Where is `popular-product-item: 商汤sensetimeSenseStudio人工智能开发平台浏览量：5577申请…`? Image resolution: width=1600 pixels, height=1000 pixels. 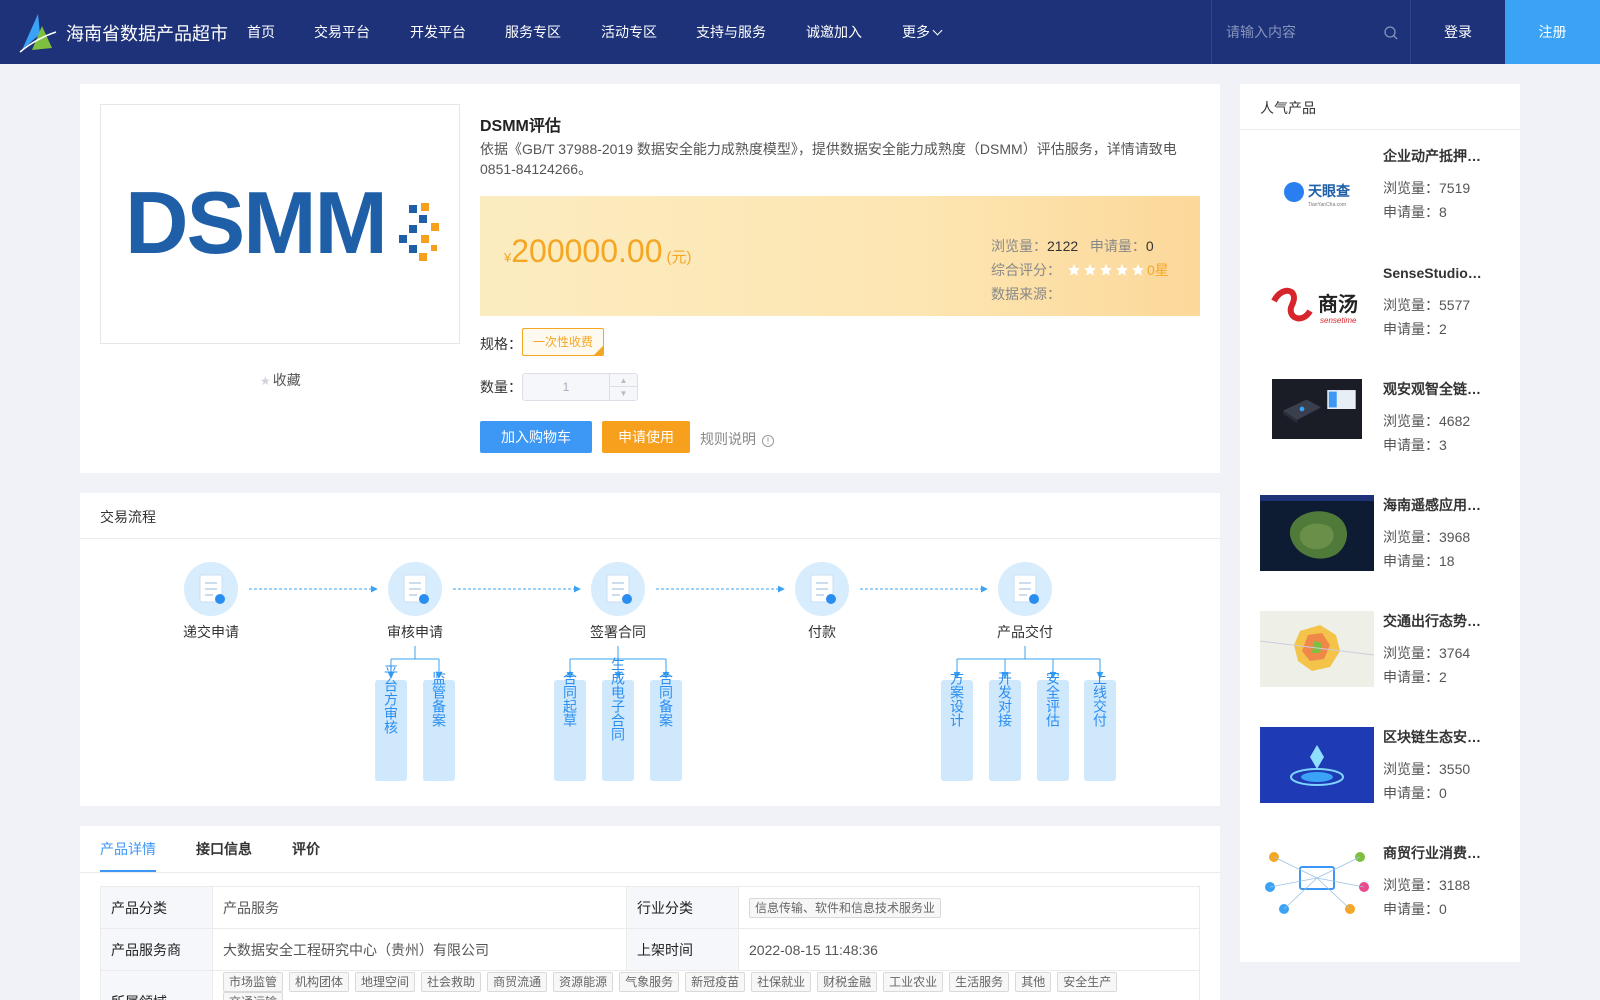 popular-product-item: 商汤sensetimeSenseStudio人工智能开发平台浏览量：5577申请… is located at coordinates (1385, 318).